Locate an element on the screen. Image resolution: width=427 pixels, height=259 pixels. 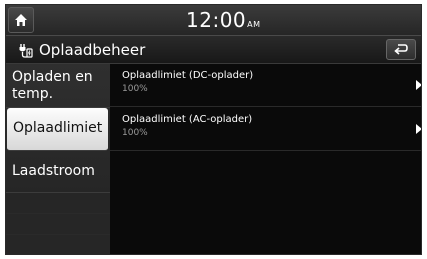
clock: 12:00AM is located at coordinates (223, 20).